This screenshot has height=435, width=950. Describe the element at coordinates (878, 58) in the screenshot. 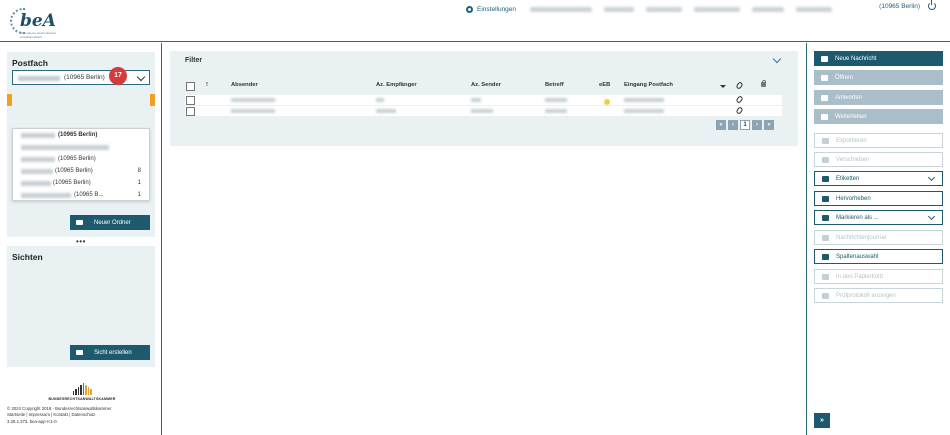

I see `new-message-button: Neue Nachricht` at that location.